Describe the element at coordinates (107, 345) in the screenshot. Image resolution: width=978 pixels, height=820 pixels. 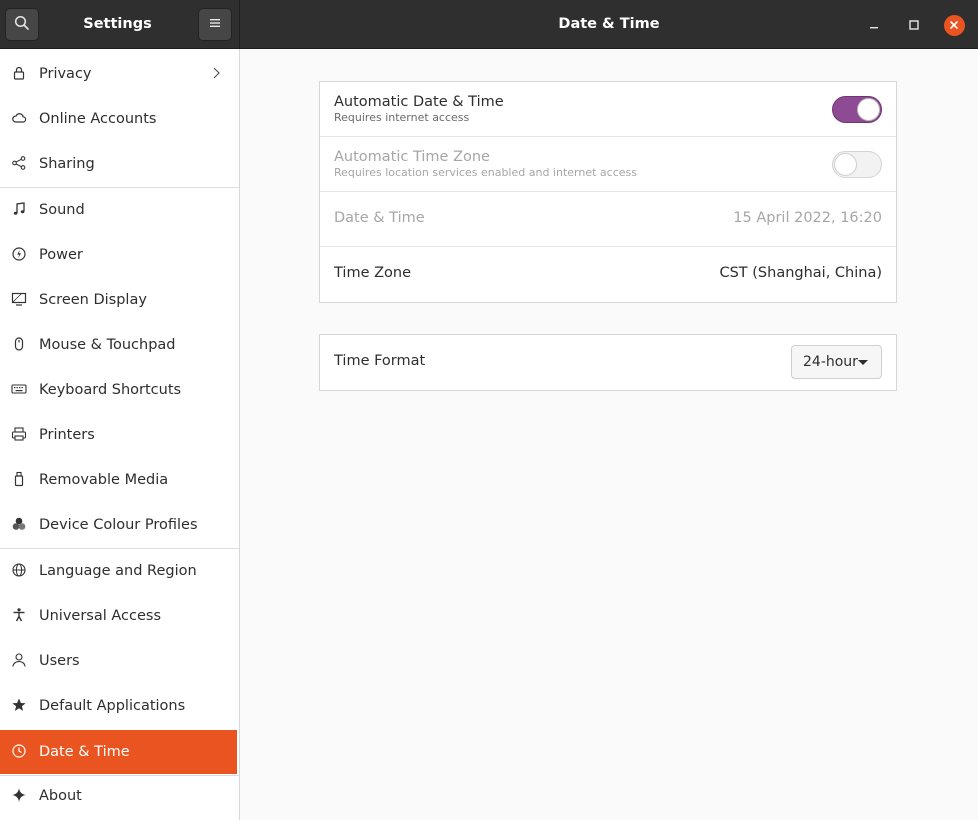
I see `sidebar-item-label: Mouse & Touchpad` at that location.